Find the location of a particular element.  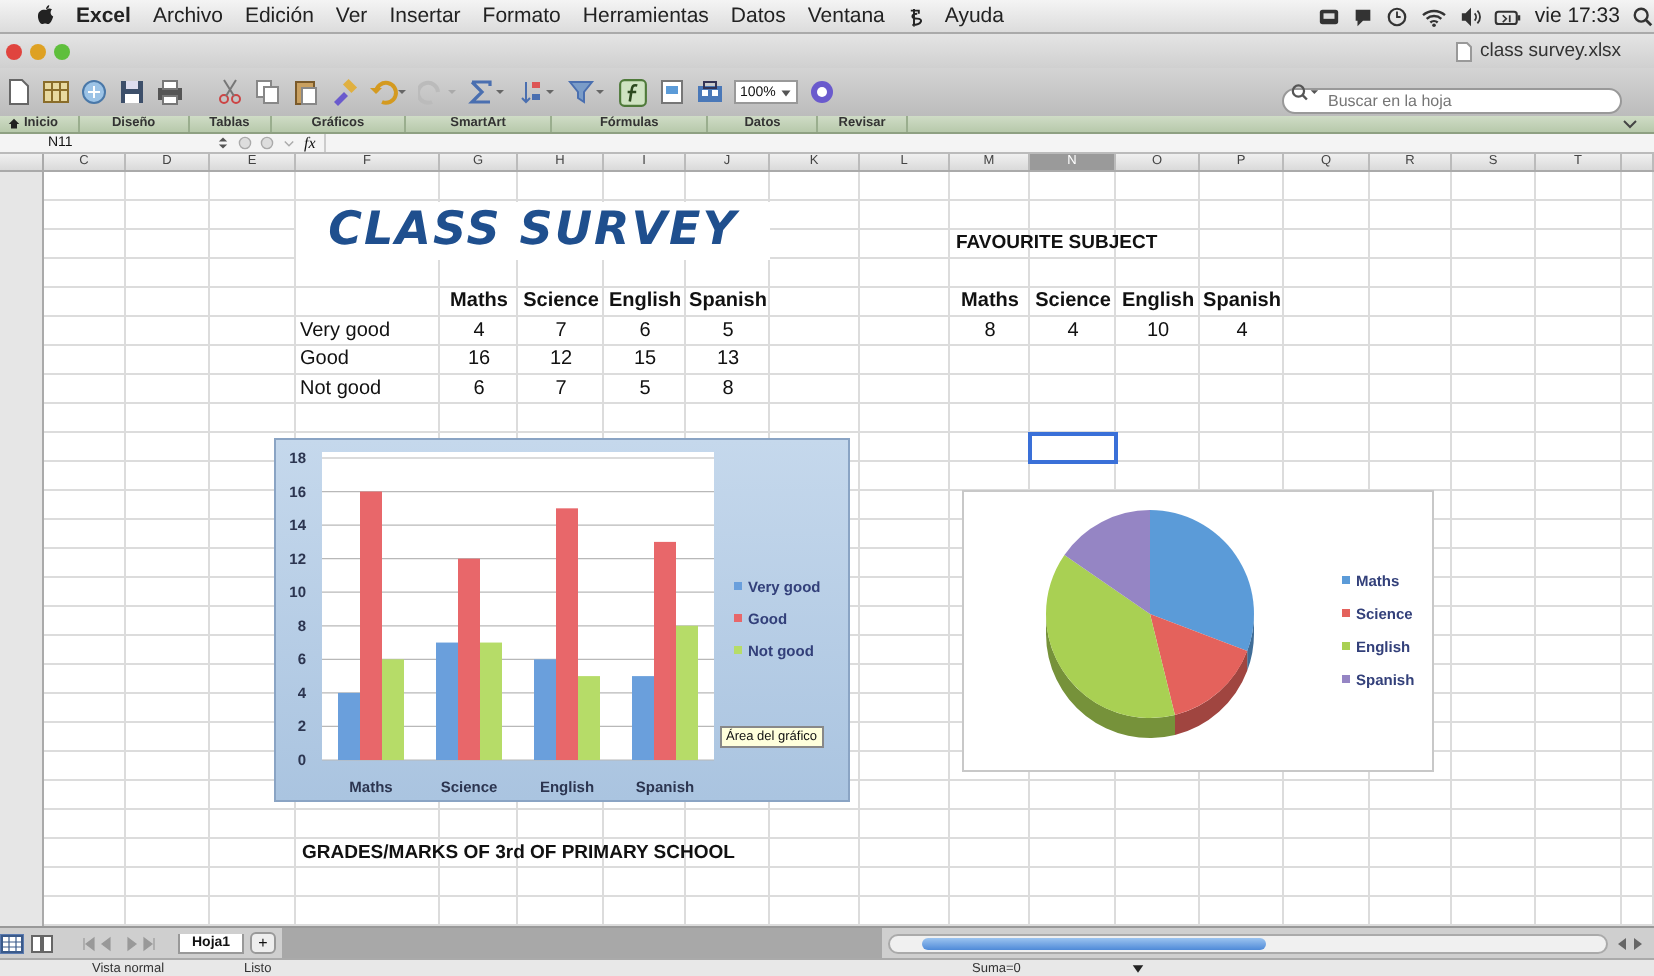

brush-icon is located at coordinates (344, 92).